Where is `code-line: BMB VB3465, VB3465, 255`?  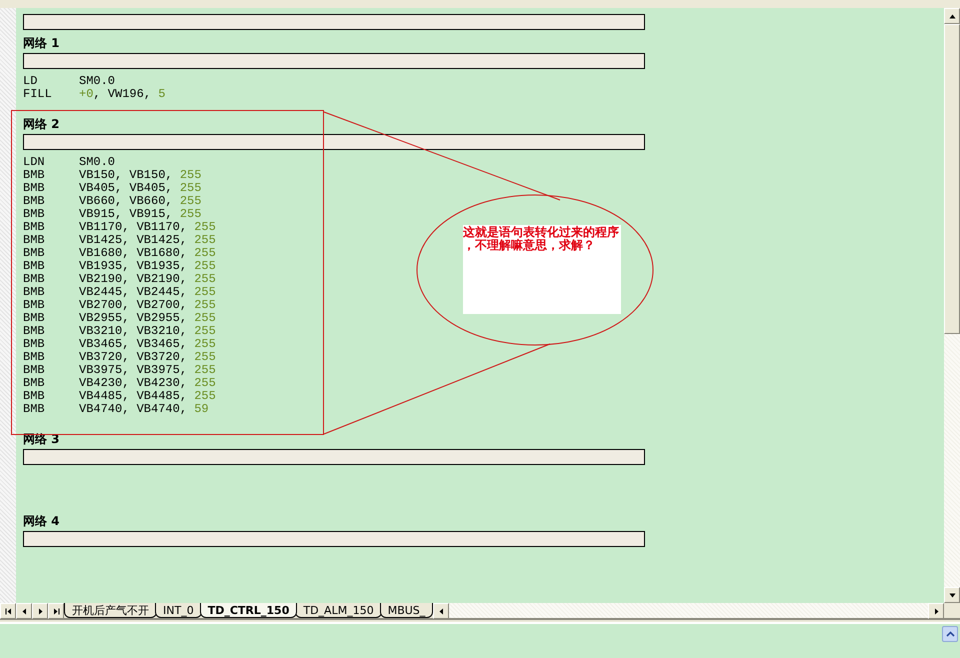
code-line: BMB VB3465, VB3465, 255 is located at coordinates (119, 344).